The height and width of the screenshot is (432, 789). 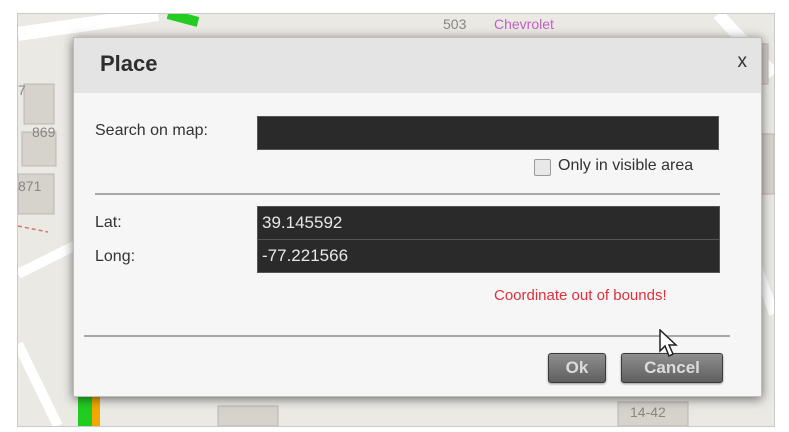 What do you see at coordinates (488, 223) in the screenshot?
I see `lat-input: 39.145592` at bounding box center [488, 223].